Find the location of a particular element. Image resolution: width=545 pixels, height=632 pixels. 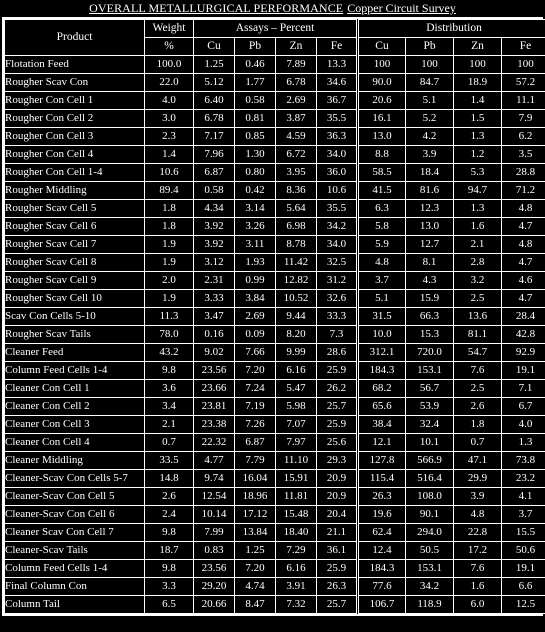

cell-distribution-fe: 73.8 is located at coordinates (523, 460).